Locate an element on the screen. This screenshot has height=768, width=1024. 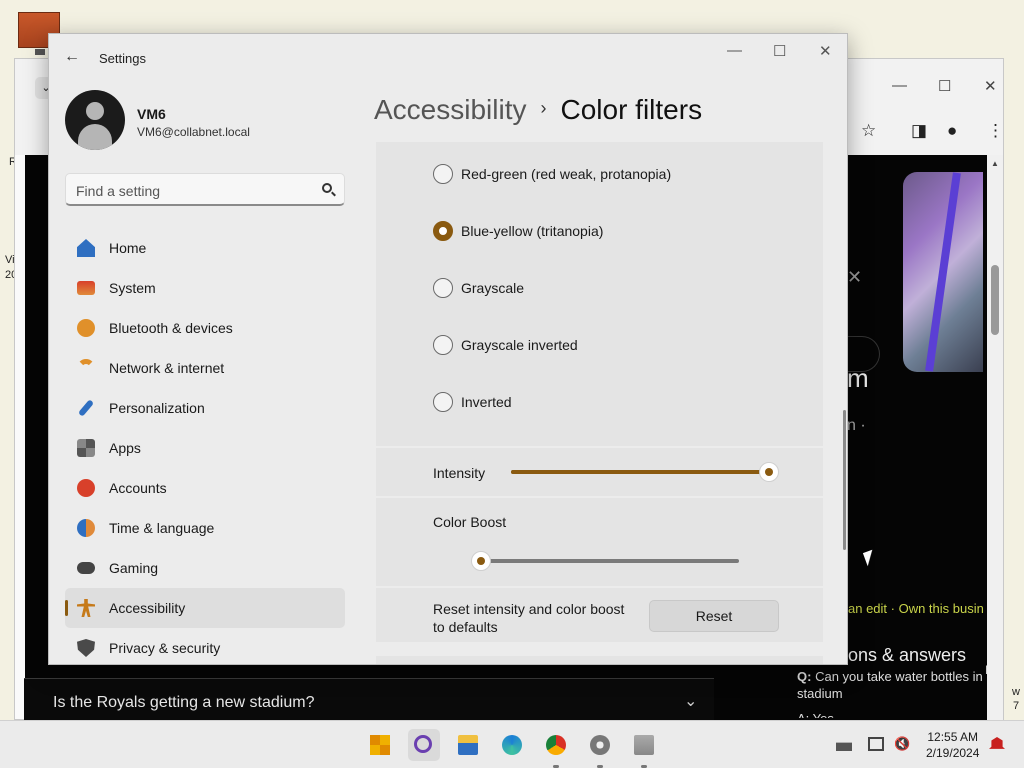
sidebar-item-label: Home is located at coordinates (128, 248).